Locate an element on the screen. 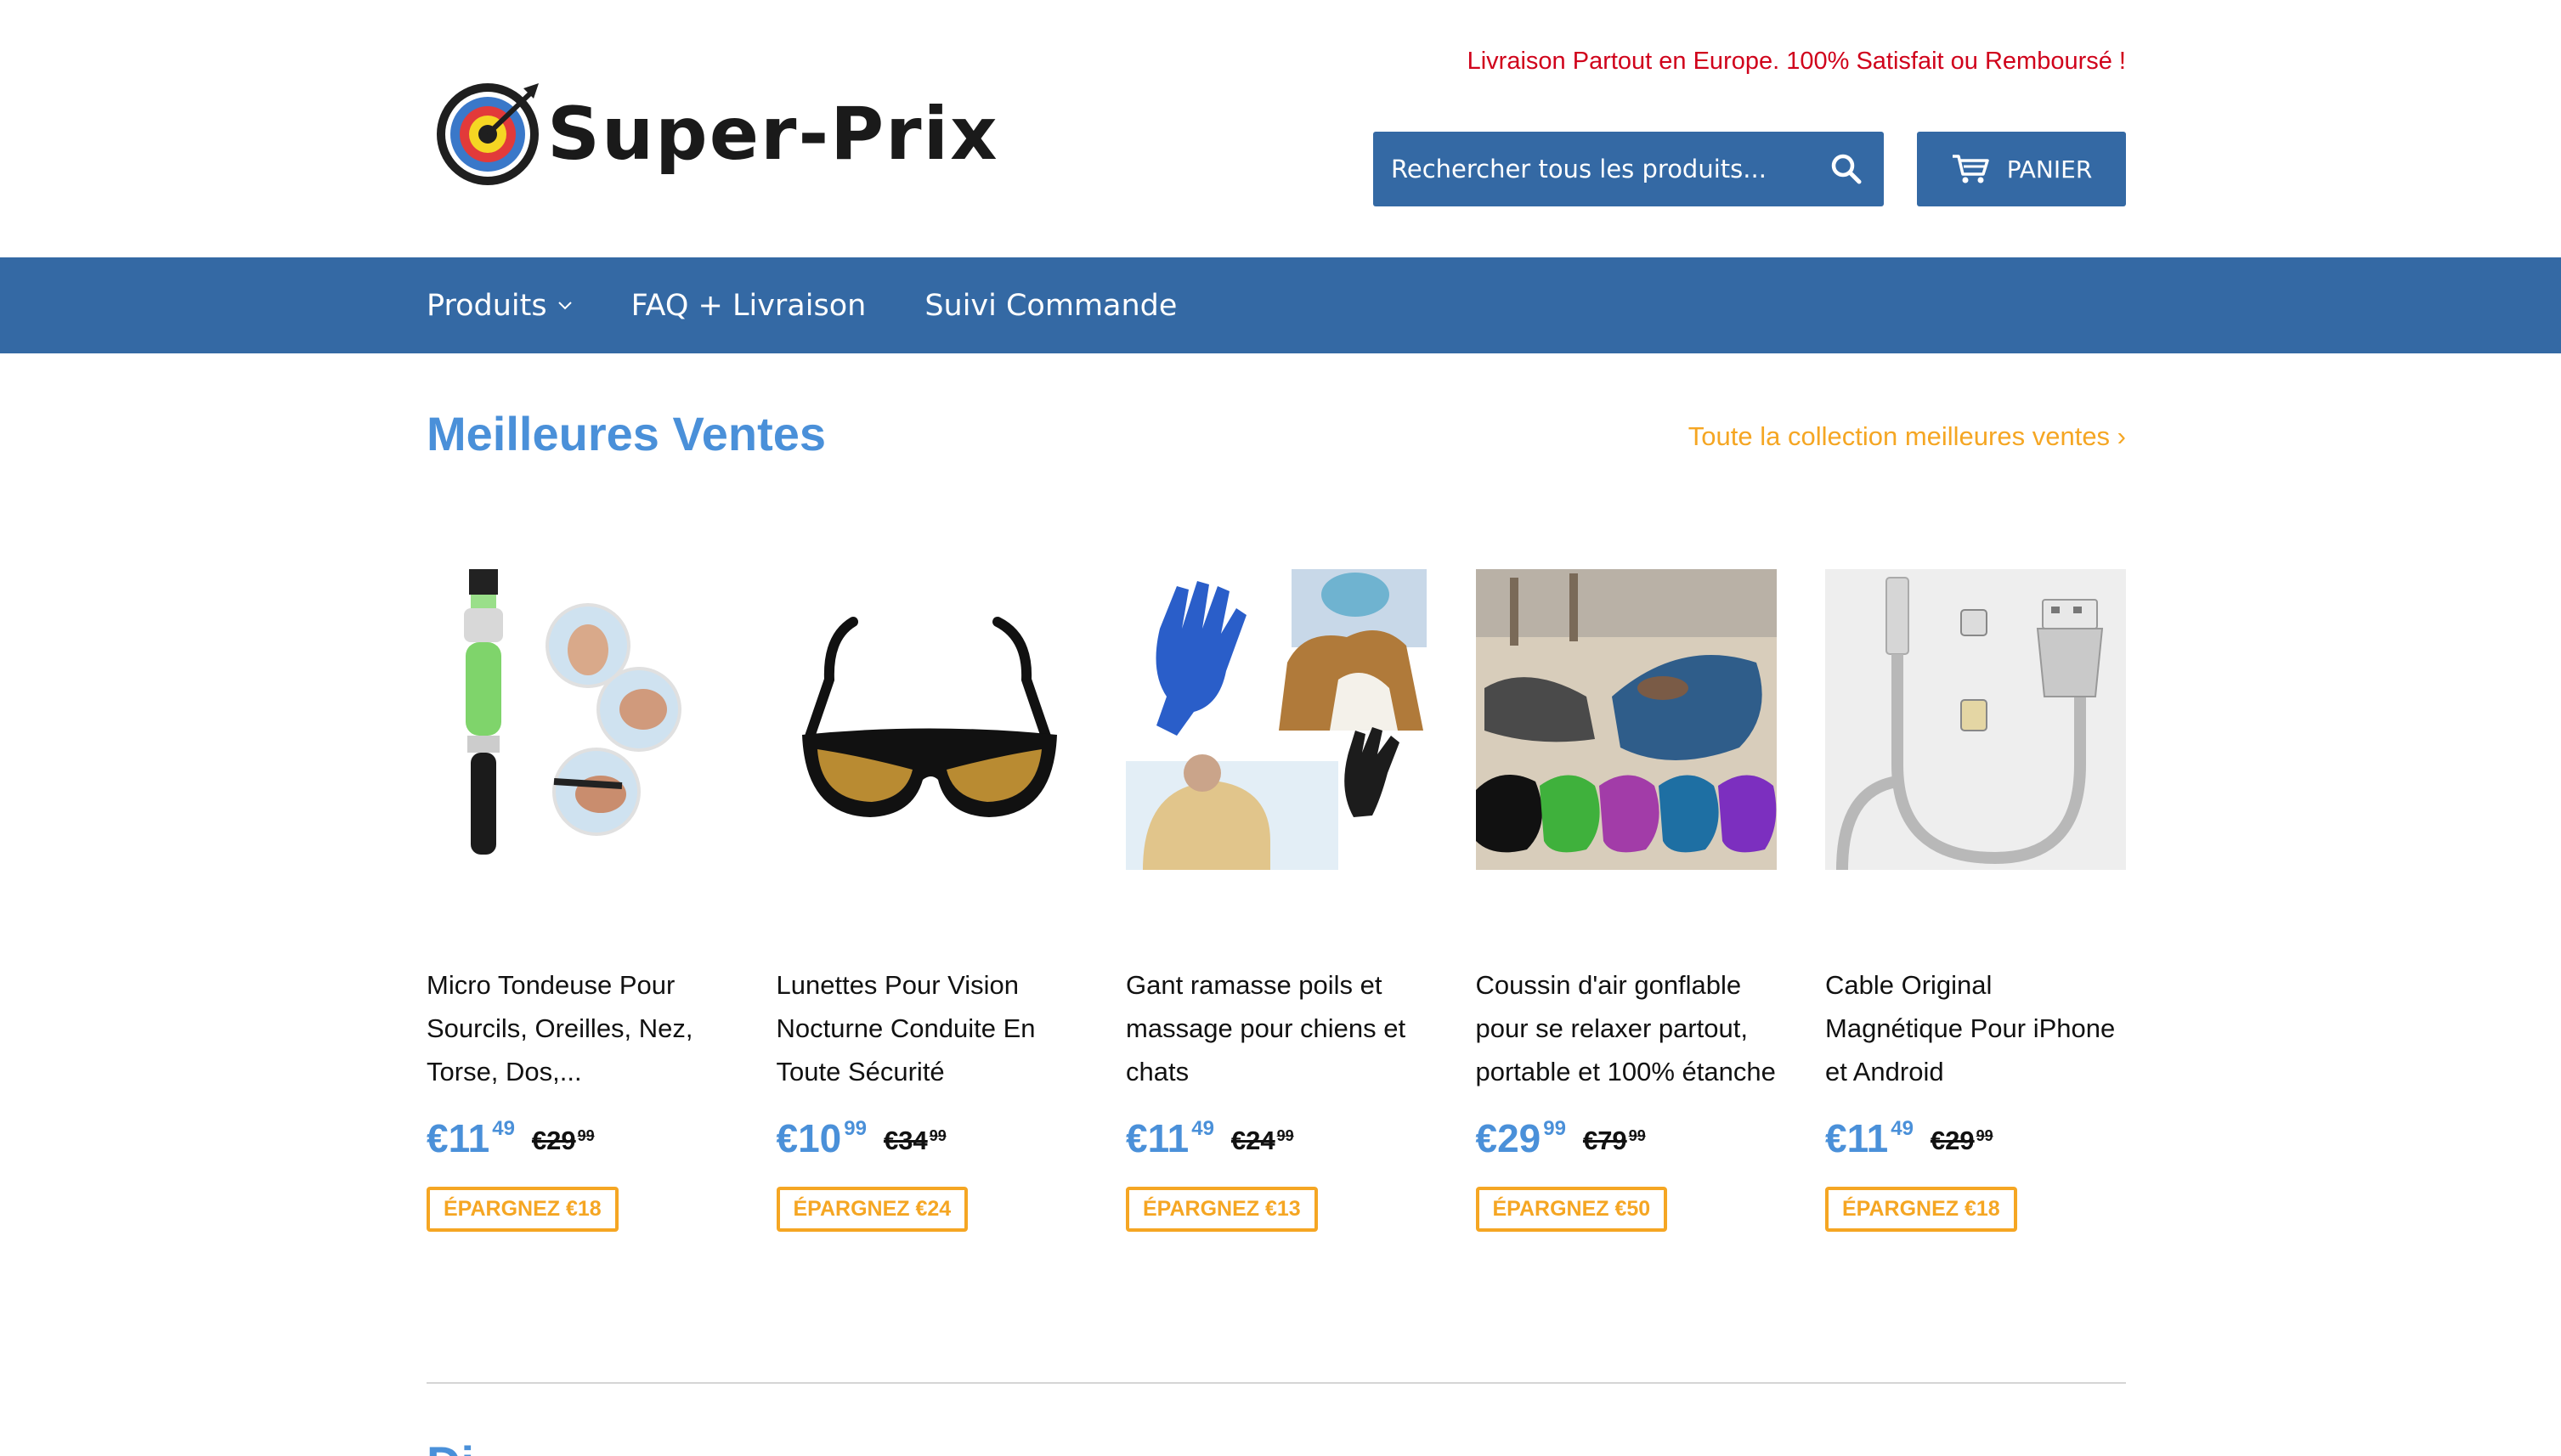 The width and height of the screenshot is (2561, 1456). product-image-glove is located at coordinates (1276, 719).